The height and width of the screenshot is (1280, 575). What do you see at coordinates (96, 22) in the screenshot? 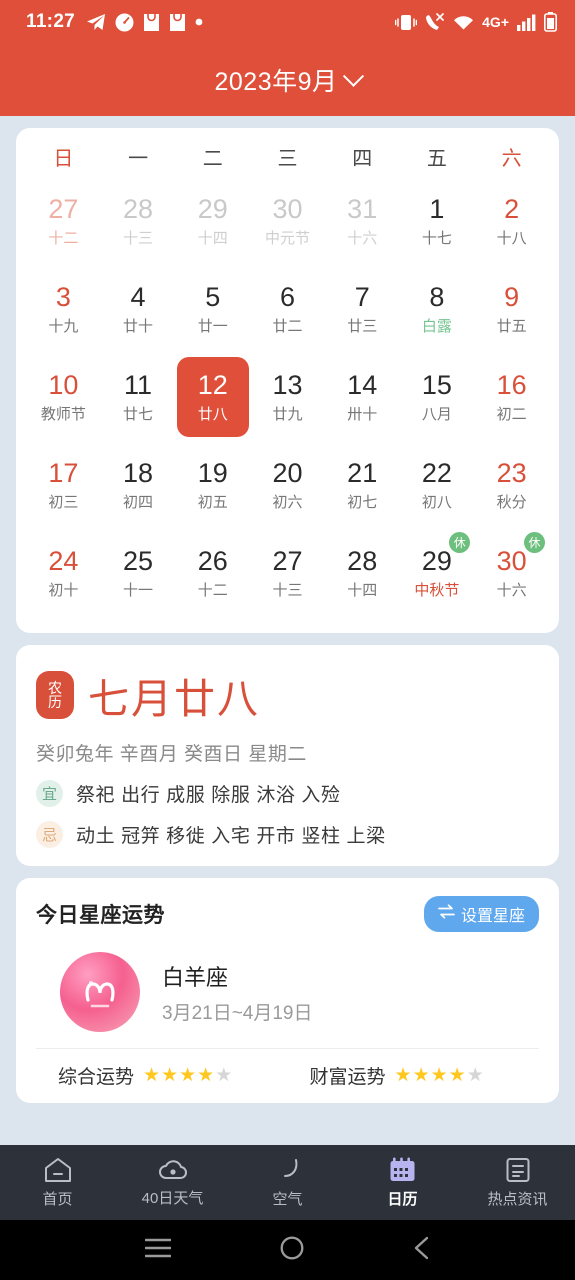
I see `telegram-icon` at bounding box center [96, 22].